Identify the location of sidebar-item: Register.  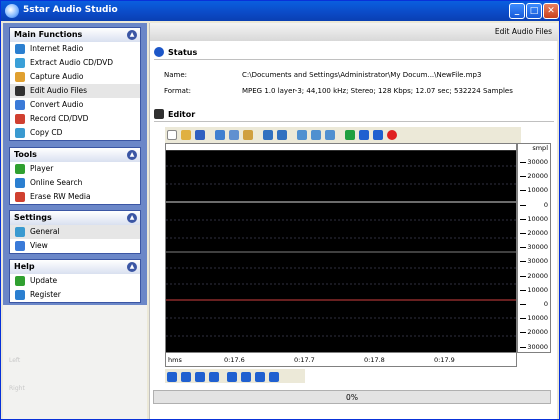
(75, 295).